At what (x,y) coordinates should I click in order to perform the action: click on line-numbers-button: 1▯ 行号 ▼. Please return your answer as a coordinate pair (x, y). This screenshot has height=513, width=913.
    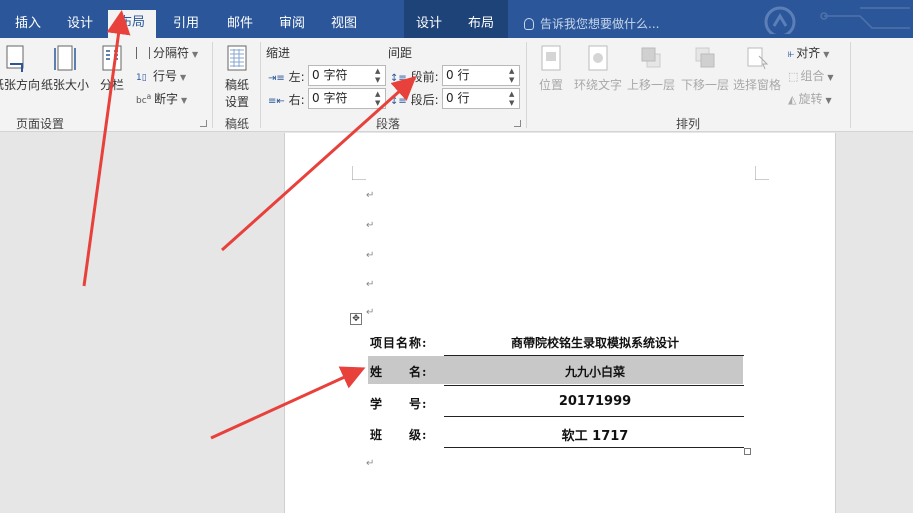
    Looking at the image, I should click on (161, 75).